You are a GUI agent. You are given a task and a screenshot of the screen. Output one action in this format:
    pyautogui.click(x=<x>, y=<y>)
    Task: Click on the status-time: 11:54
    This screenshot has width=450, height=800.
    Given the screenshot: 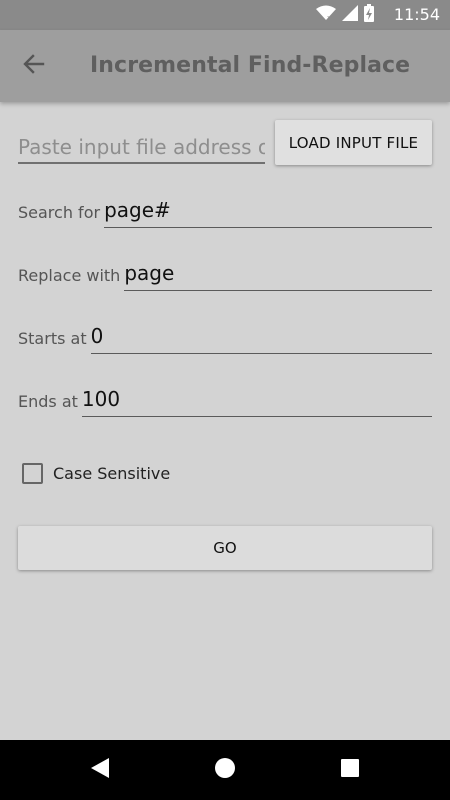 What is the action you would take?
    pyautogui.click(x=416, y=14)
    